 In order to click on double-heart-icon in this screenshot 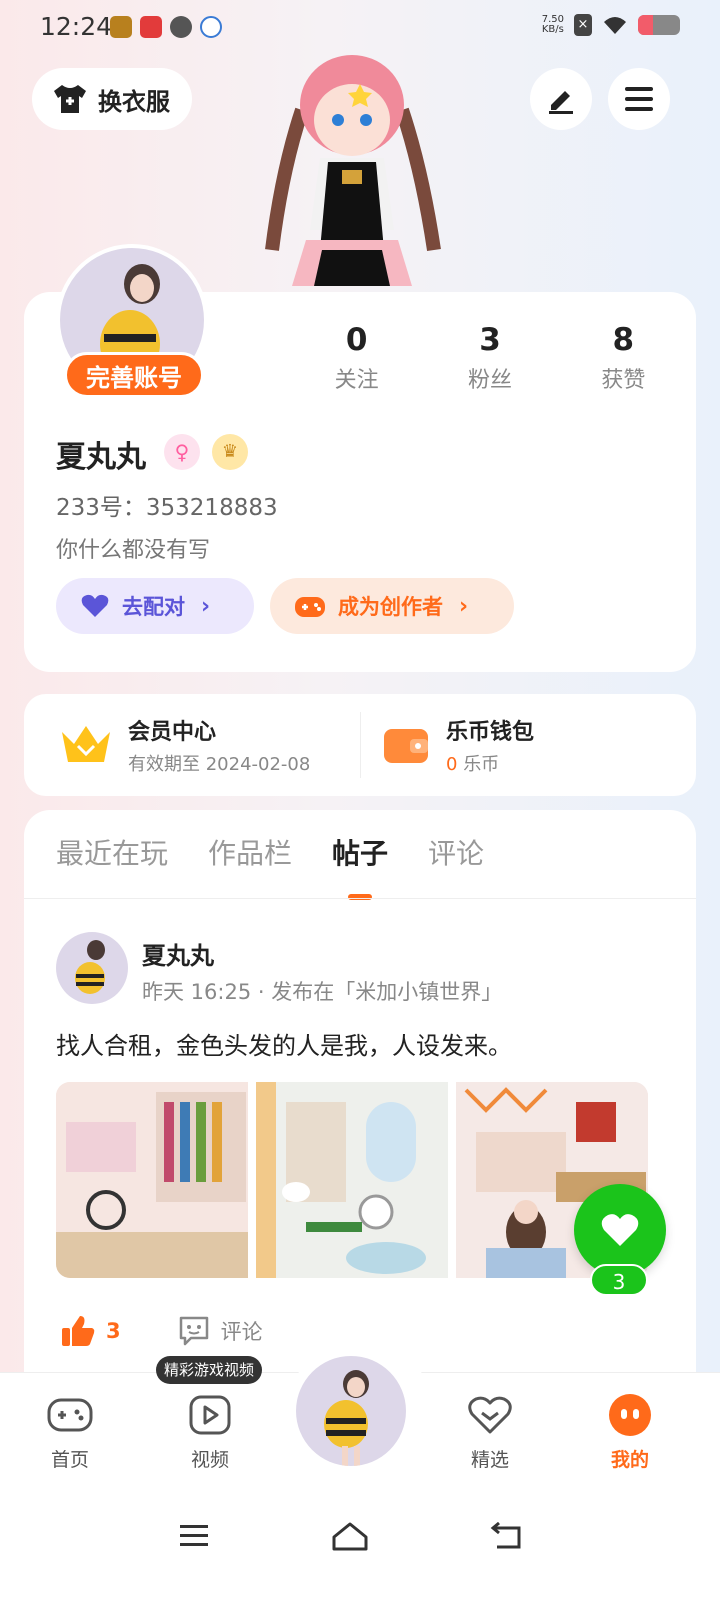, I will do `click(95, 605)`.